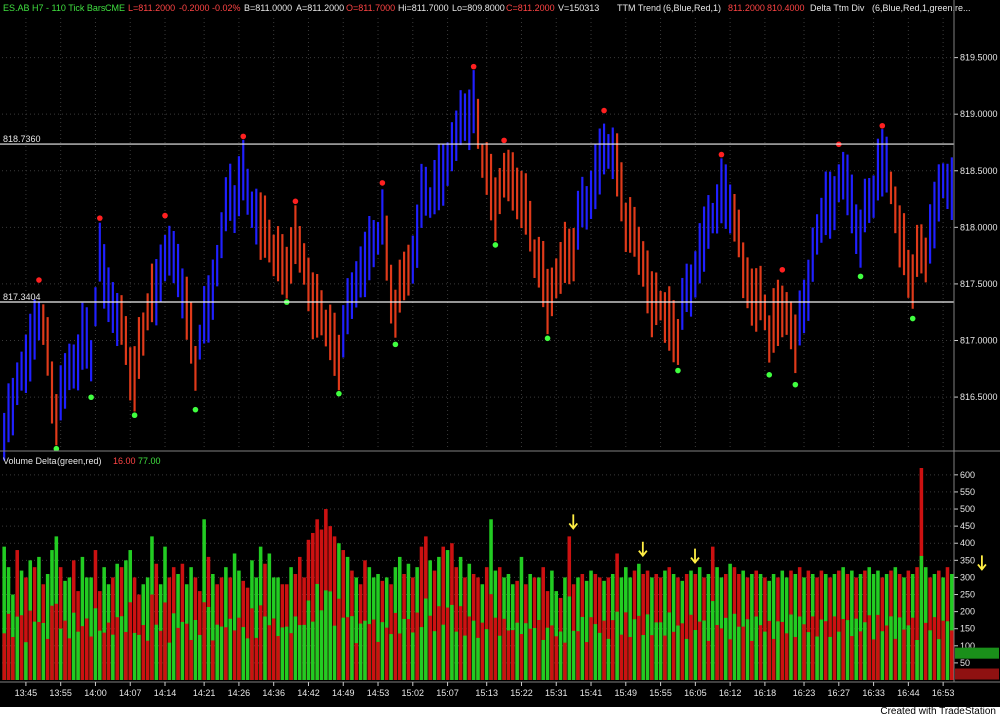 Image resolution: width=1000 pixels, height=717 pixels. What do you see at coordinates (413, 693) in the screenshot?
I see `time-tick-label: 15:02` at bounding box center [413, 693].